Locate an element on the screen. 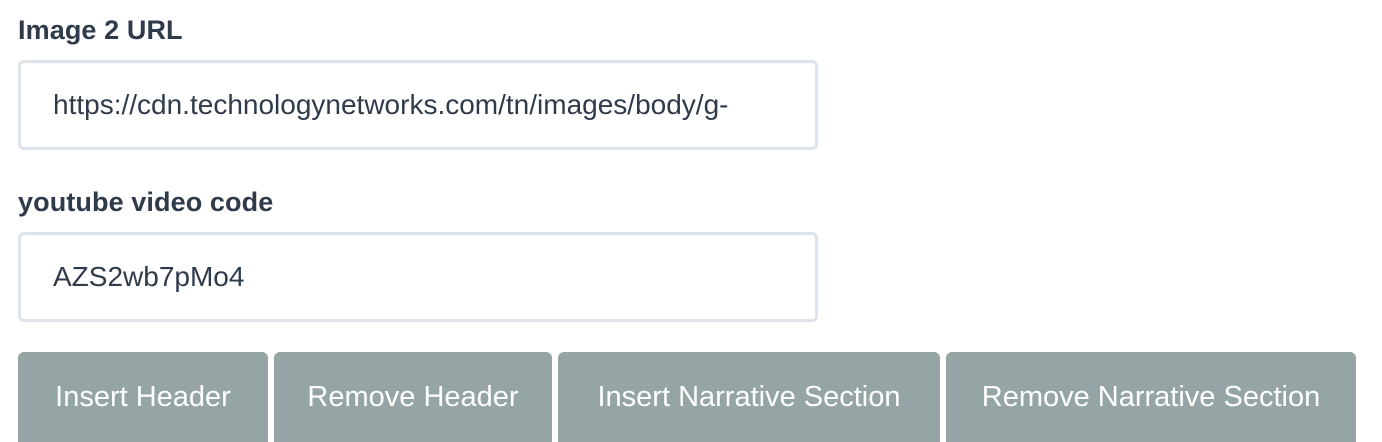 The width and height of the screenshot is (1382, 442). image-2-url-input is located at coordinates (418, 105).